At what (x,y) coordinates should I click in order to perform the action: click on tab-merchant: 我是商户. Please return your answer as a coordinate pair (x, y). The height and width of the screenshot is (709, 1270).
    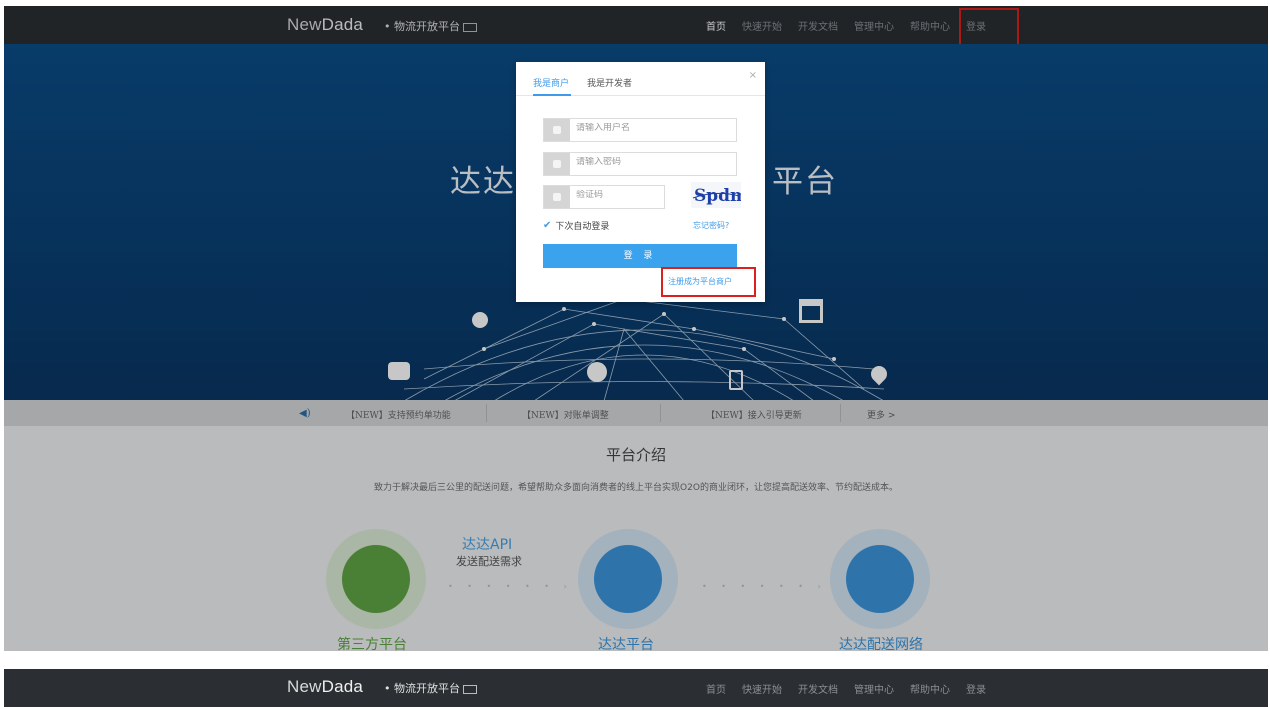
    Looking at the image, I should click on (551, 82).